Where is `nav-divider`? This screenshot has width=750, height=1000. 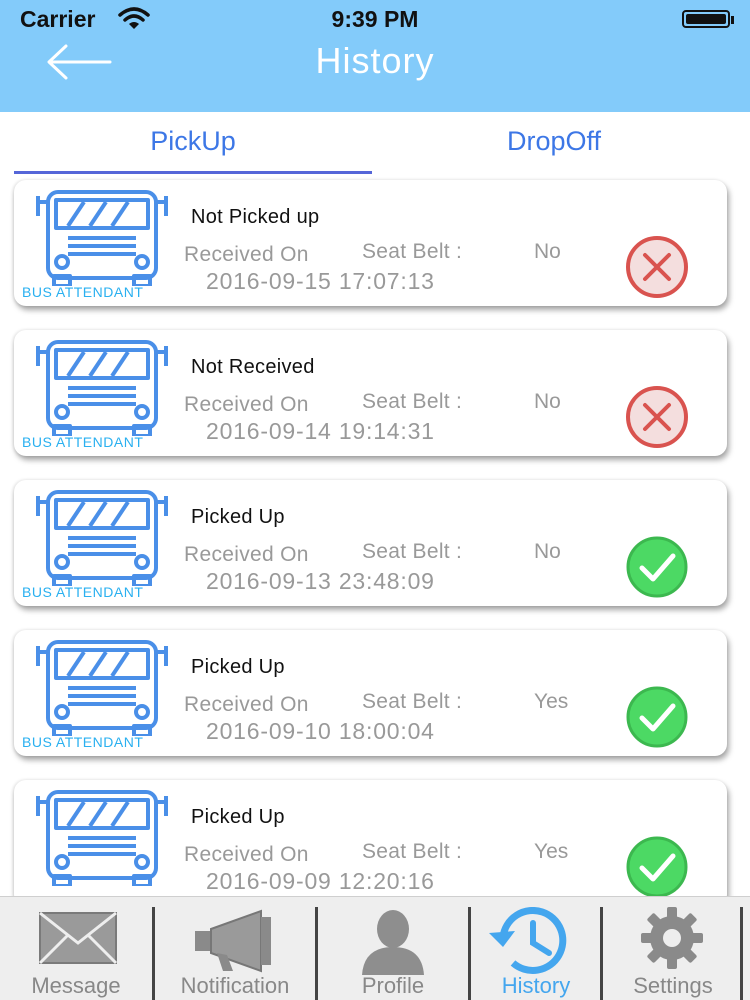
nav-divider is located at coordinates (741, 953).